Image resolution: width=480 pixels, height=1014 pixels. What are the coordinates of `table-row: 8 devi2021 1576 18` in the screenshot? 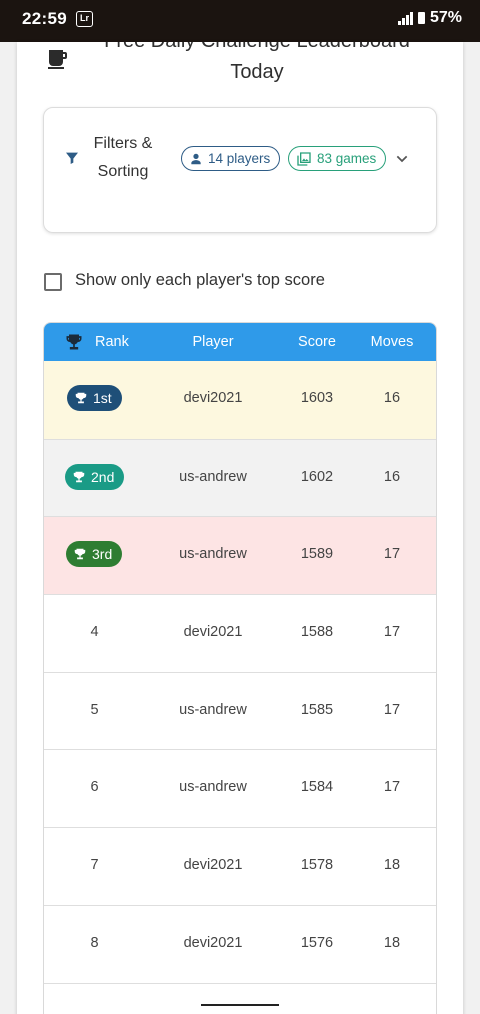 It's located at (240, 943).